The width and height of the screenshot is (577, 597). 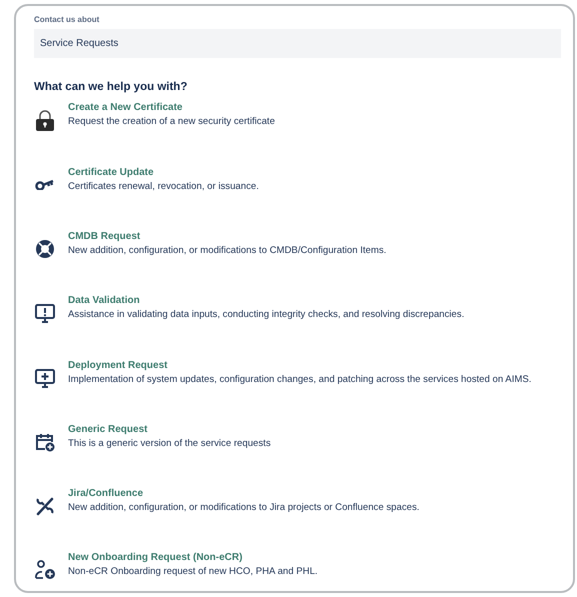 What do you see at coordinates (45, 570) in the screenshot?
I see `user-plus-icon` at bounding box center [45, 570].